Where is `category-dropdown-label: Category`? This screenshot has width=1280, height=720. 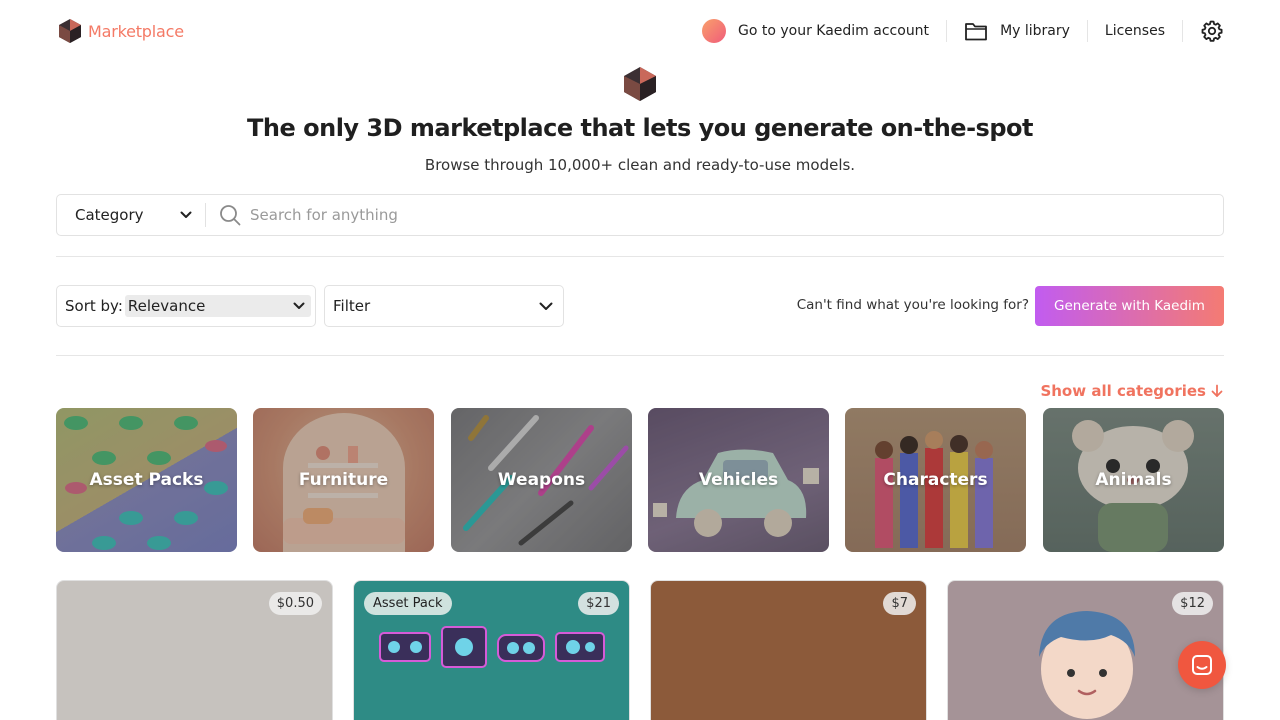 category-dropdown-label: Category is located at coordinates (109, 215).